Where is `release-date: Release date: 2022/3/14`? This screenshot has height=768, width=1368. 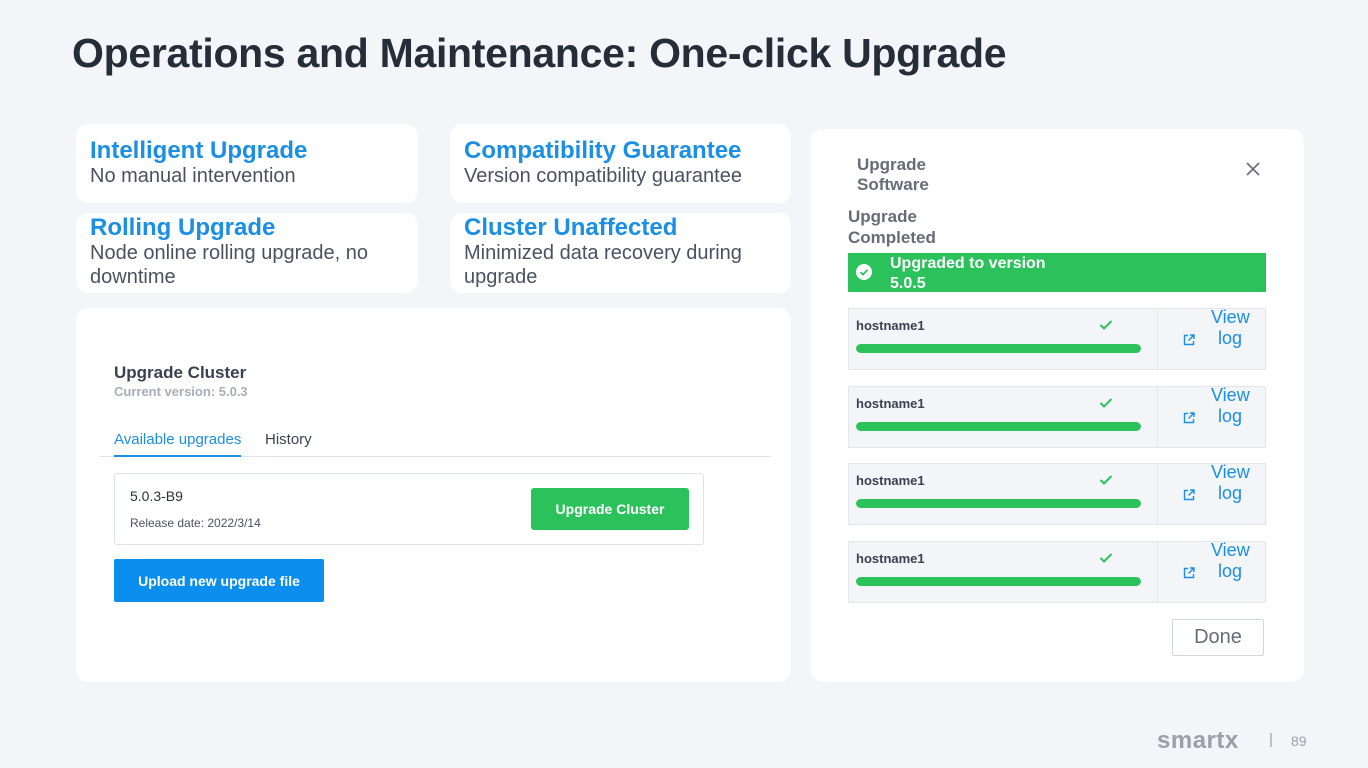 release-date: Release date: 2022/3/14 is located at coordinates (195, 523).